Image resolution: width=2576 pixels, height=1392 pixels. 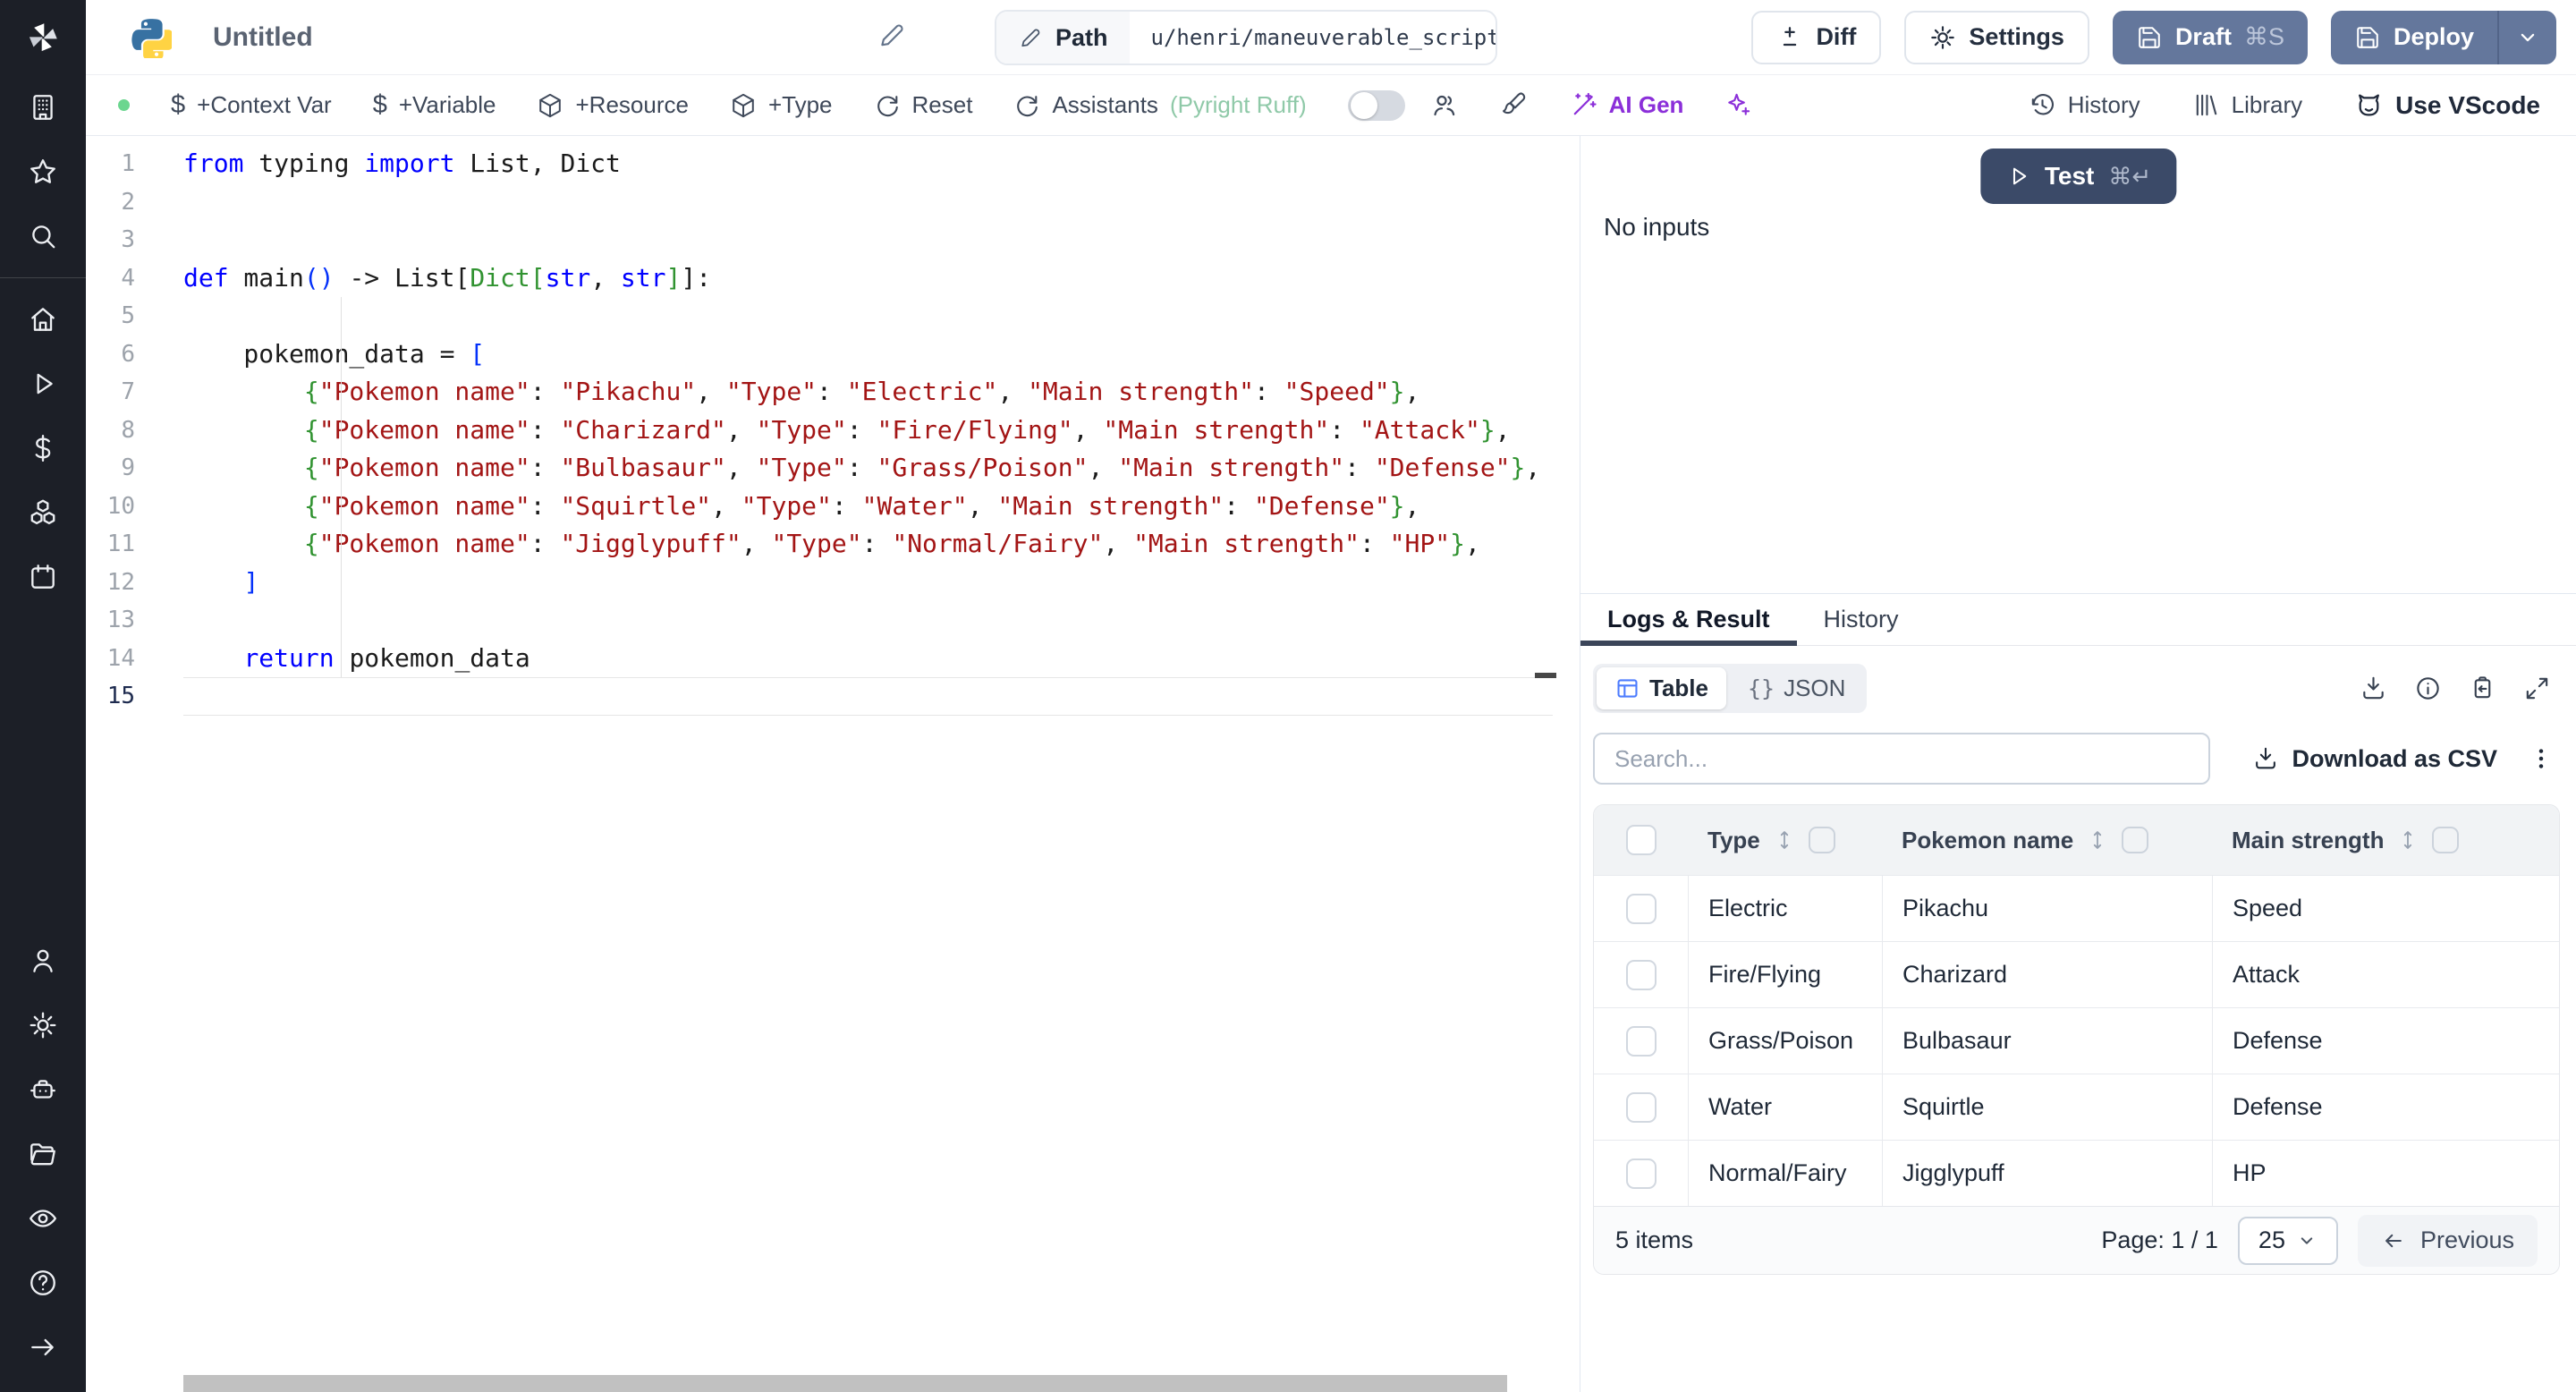 I want to click on edit-summary-button, so click(x=892, y=37).